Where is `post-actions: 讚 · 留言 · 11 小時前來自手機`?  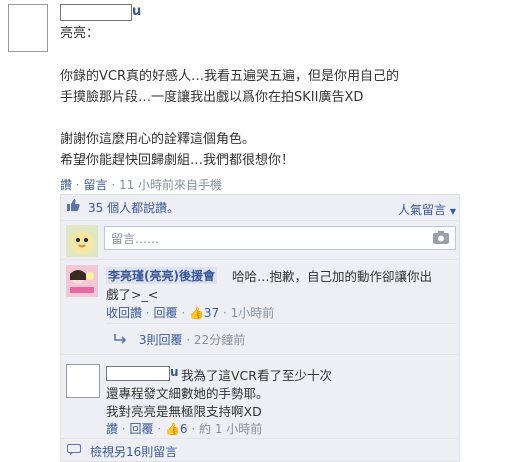
post-actions: 讚 · 留言 · 11 小時前來自手機 is located at coordinates (141, 185).